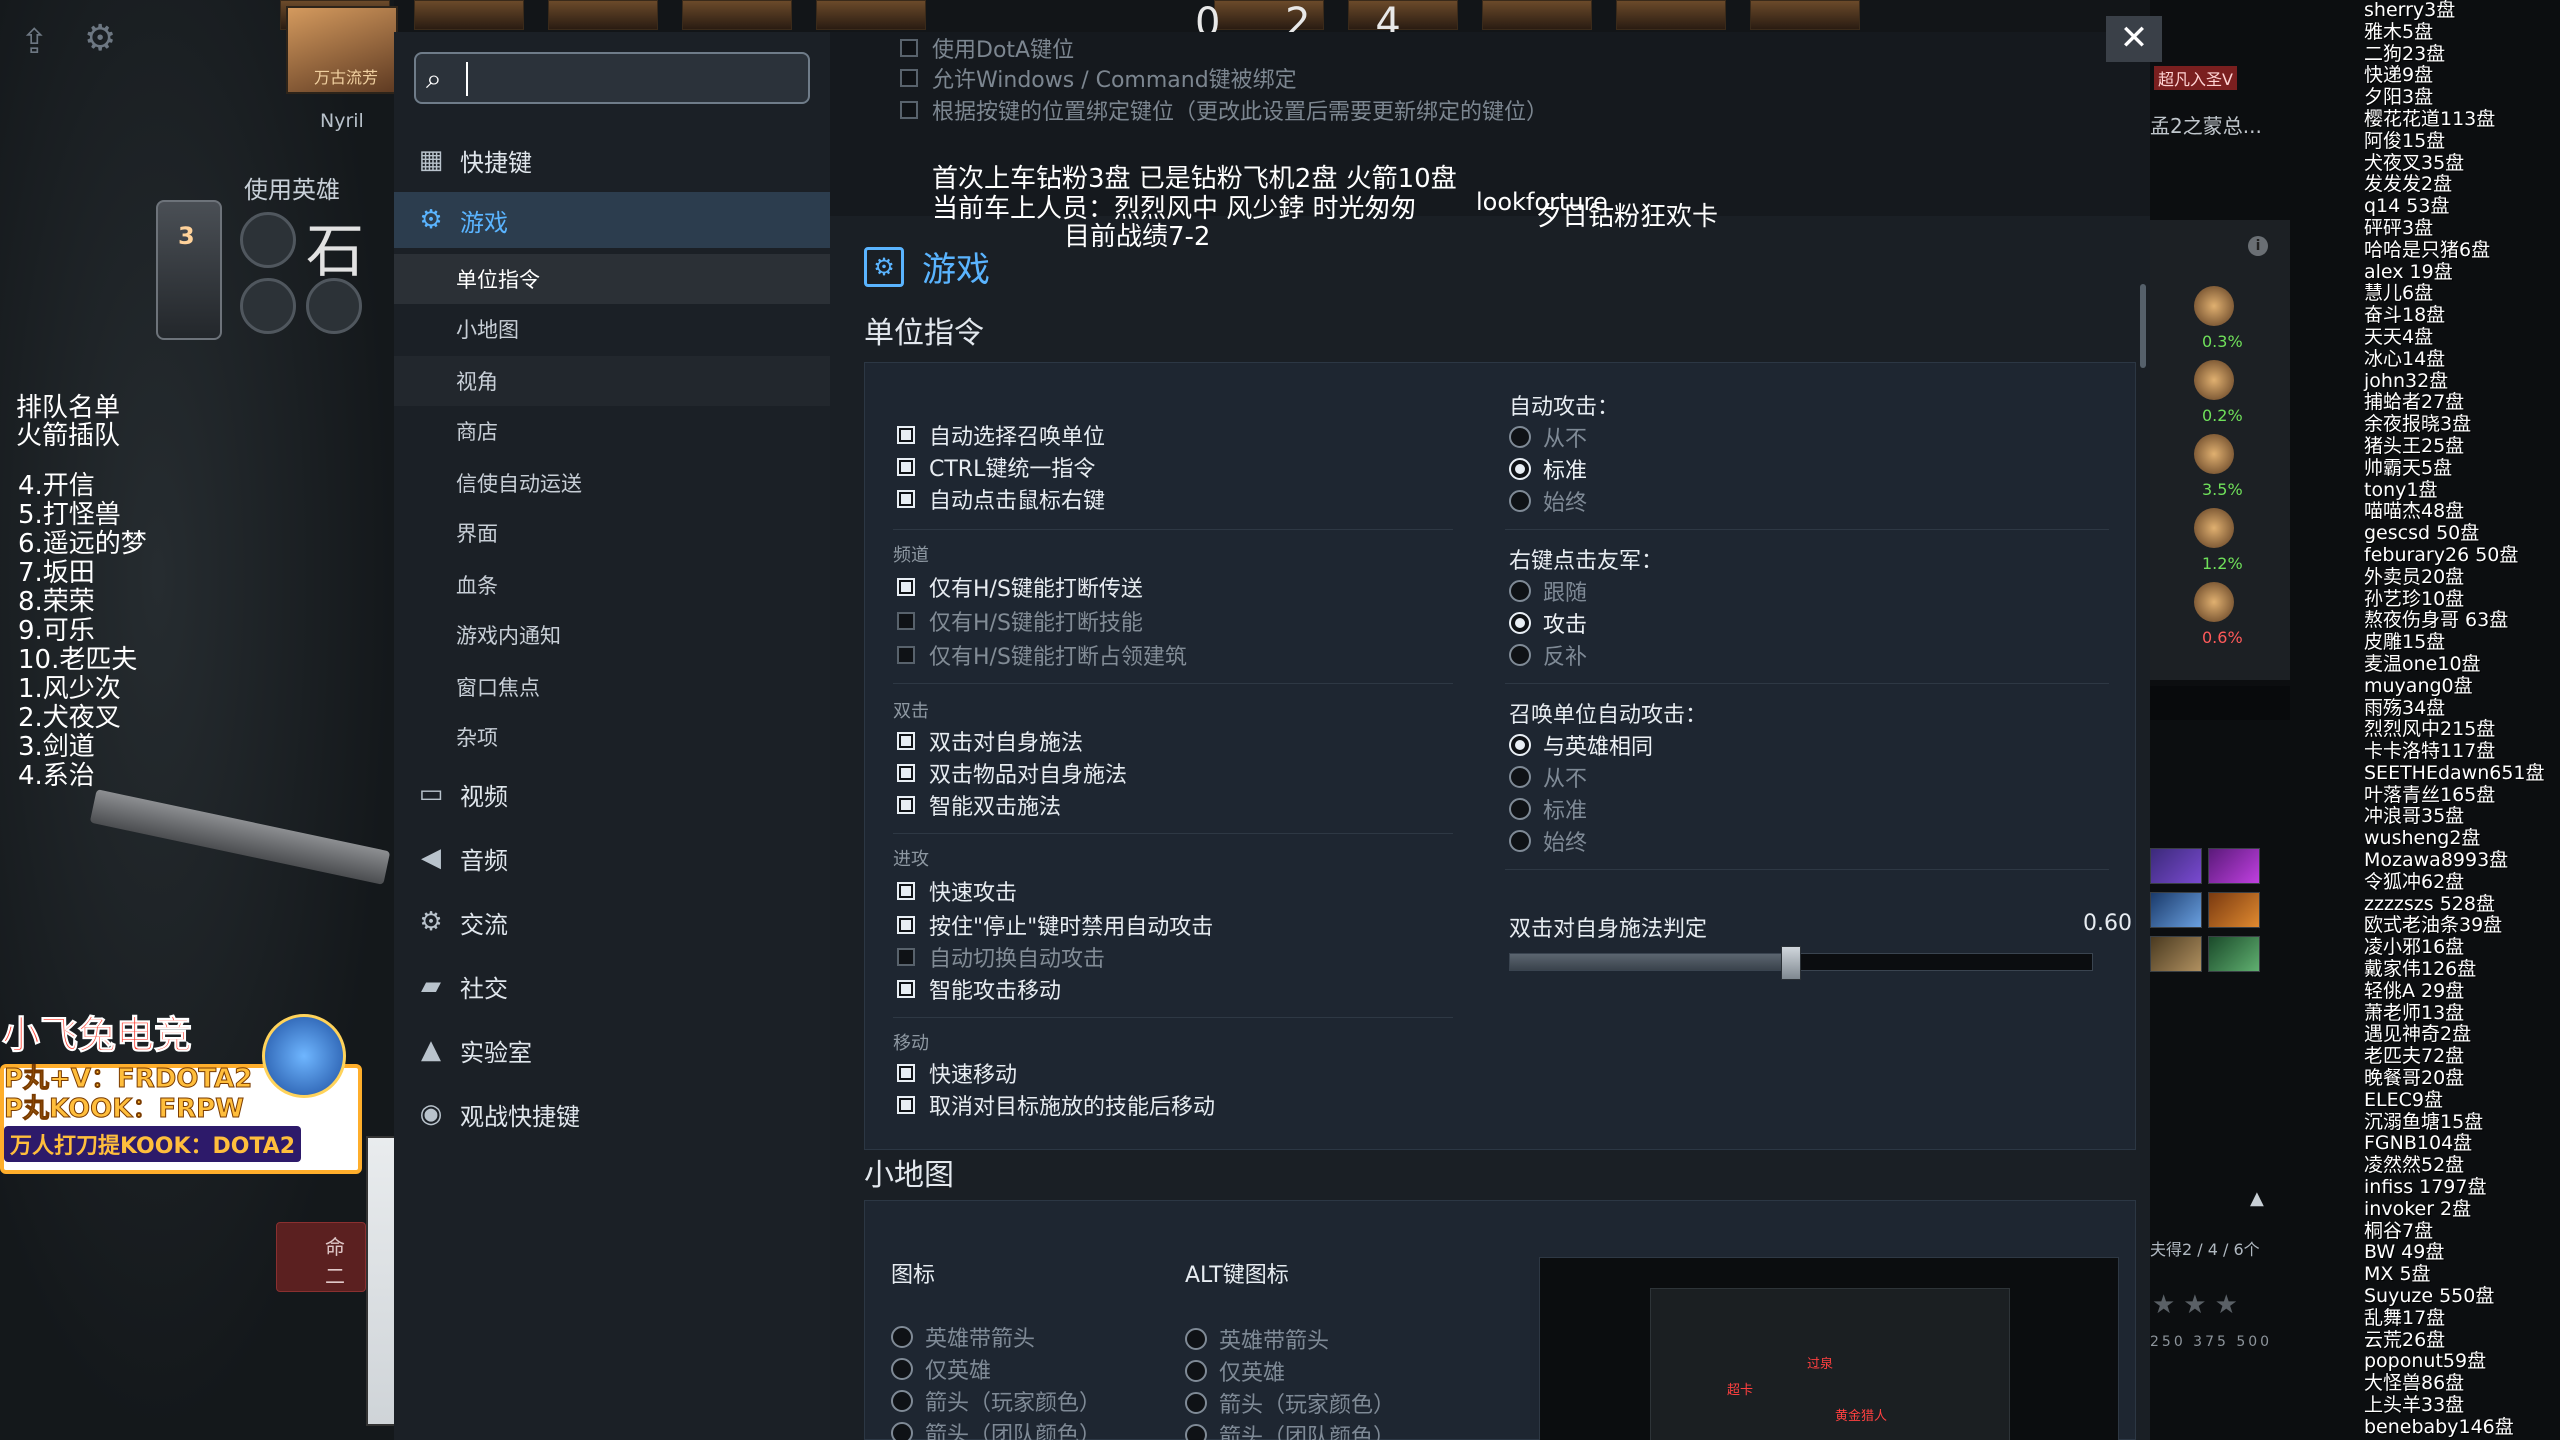 The image size is (2560, 1440). What do you see at coordinates (612, 635) in the screenshot?
I see `nav-sub-notifications: 游戏内通知` at bounding box center [612, 635].